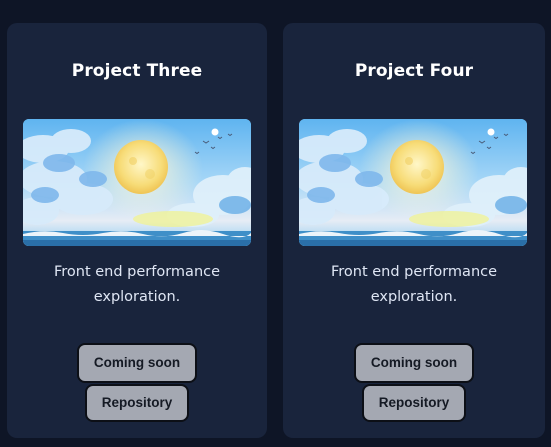 This screenshot has width=551, height=447. Describe the element at coordinates (137, 71) in the screenshot. I see `project-title: Project Three` at that location.